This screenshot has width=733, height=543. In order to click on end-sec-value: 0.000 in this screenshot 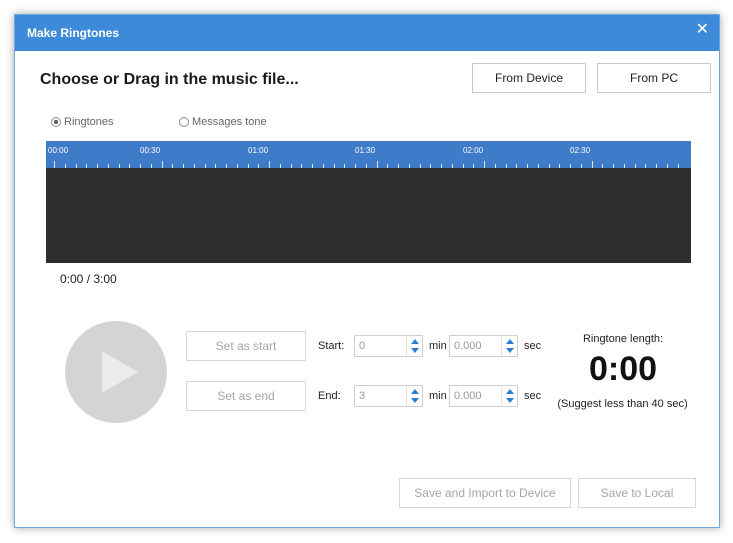, I will do `click(468, 396)`.